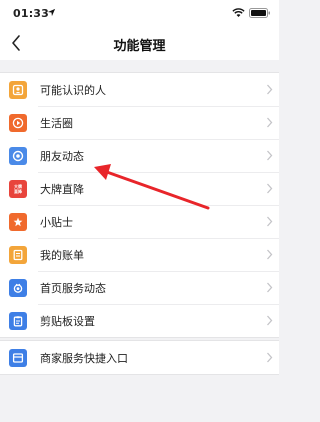 The image size is (320, 422). Describe the element at coordinates (51, 12) in the screenshot. I see `location-arrow-icon` at that location.